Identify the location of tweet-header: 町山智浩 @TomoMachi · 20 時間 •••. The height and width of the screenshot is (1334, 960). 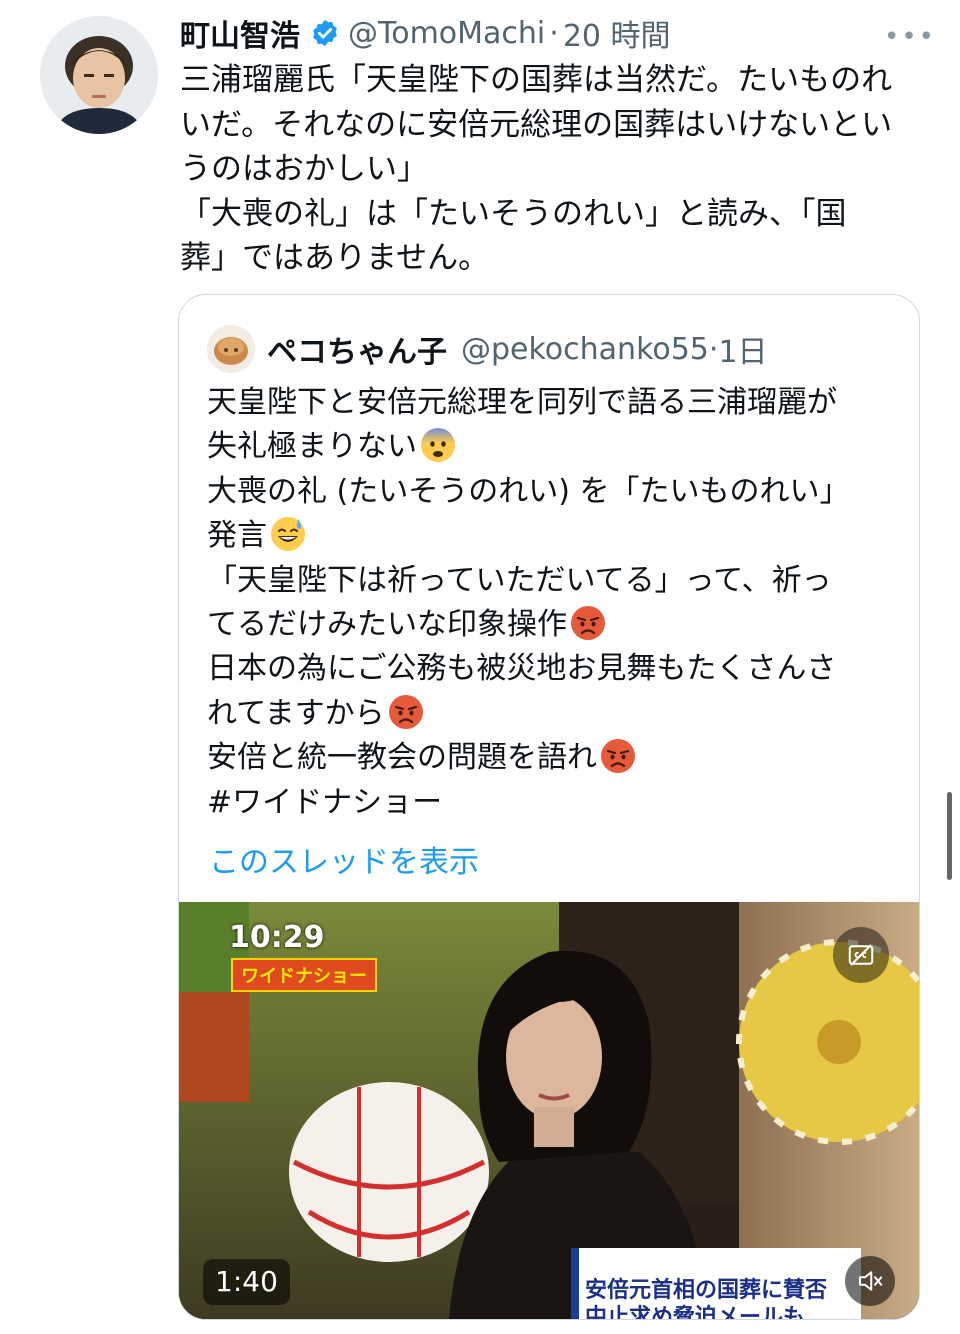
(560, 33).